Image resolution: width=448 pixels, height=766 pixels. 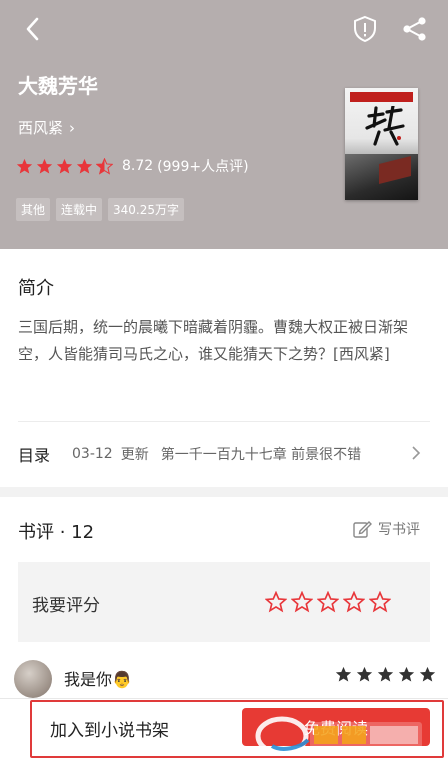 What do you see at coordinates (146, 209) in the screenshot?
I see `tag-word-count: 340.25万字` at bounding box center [146, 209].